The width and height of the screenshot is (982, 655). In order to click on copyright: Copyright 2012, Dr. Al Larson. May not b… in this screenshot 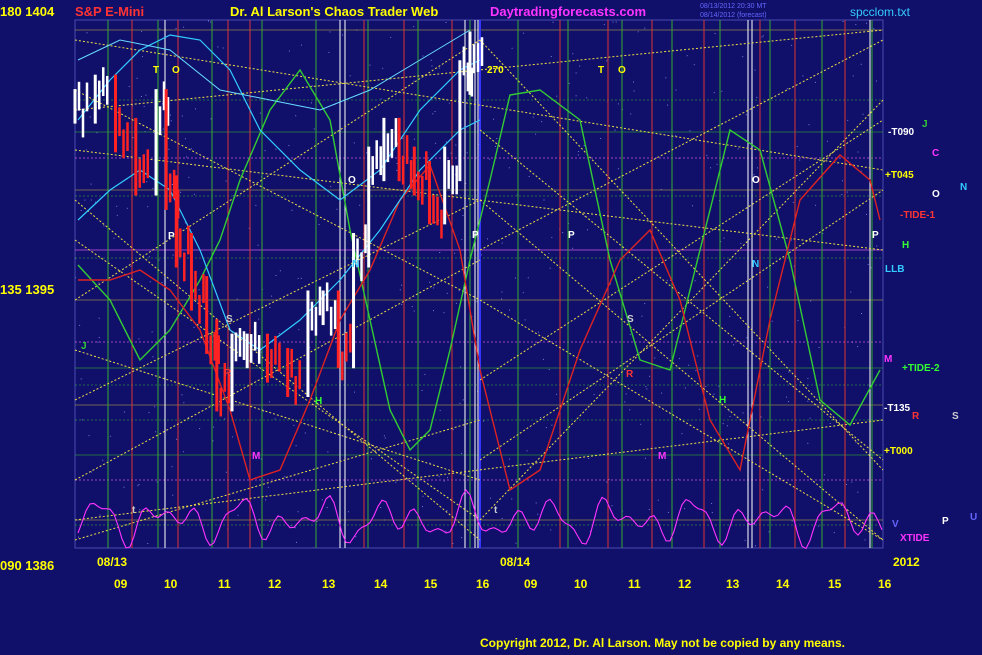, I will do `click(662, 643)`.